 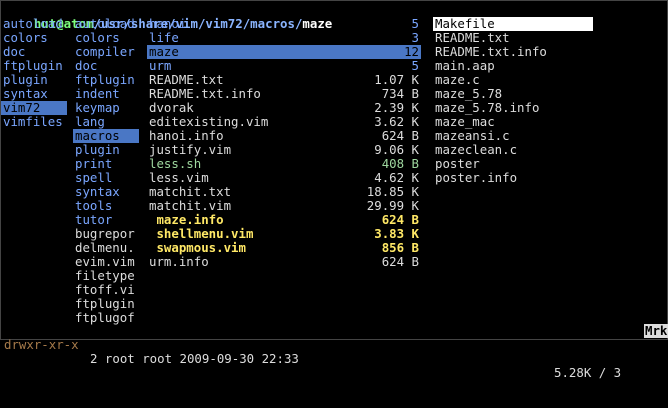 I want to click on col2-item: tutor, so click(x=106, y=220).